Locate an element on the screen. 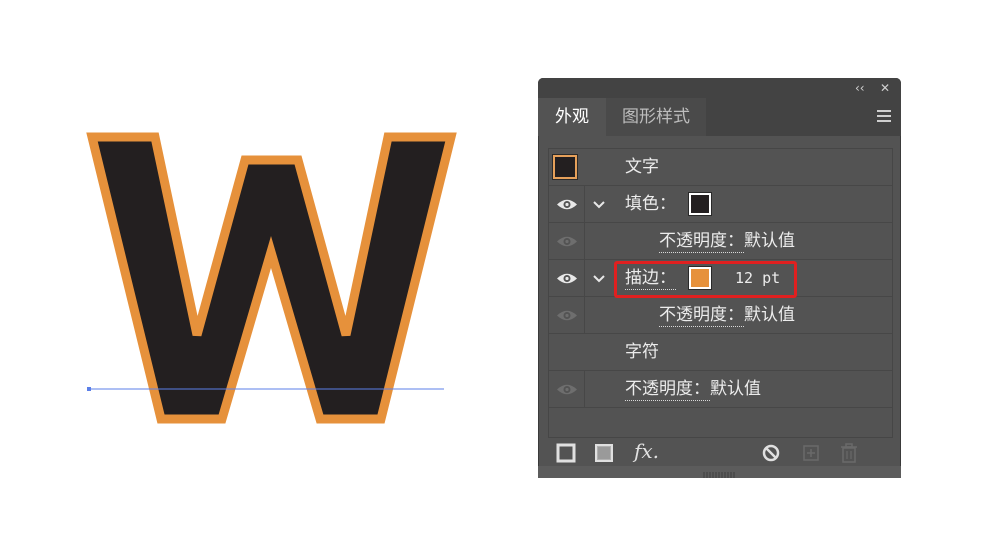 The width and height of the screenshot is (990, 554). duplicate-item-icon is located at coordinates (811, 453).